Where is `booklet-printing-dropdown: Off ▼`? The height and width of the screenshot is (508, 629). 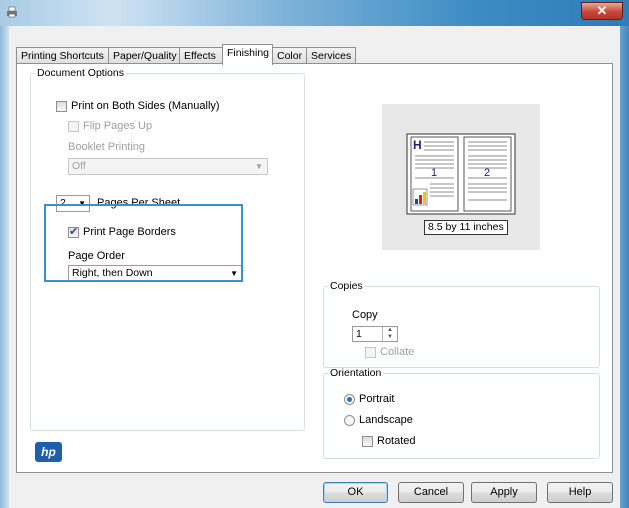
booklet-printing-dropdown: Off ▼ is located at coordinates (168, 166).